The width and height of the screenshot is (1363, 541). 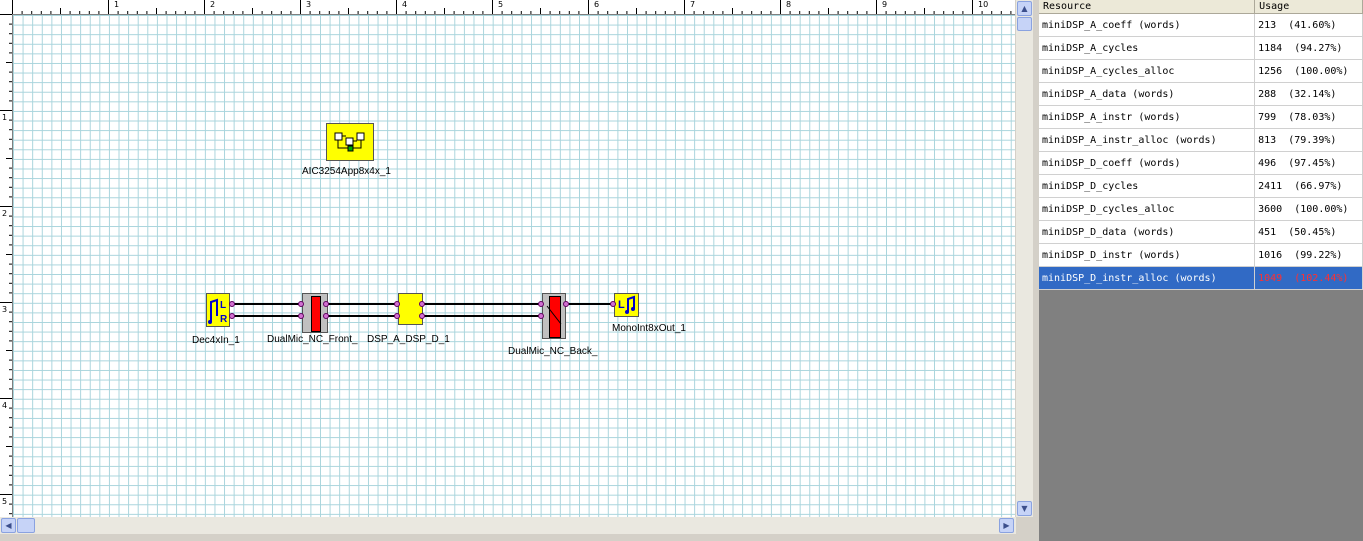 What do you see at coordinates (1308, 255) in the screenshot?
I see `usage-cell: 1016 (99.22%)` at bounding box center [1308, 255].